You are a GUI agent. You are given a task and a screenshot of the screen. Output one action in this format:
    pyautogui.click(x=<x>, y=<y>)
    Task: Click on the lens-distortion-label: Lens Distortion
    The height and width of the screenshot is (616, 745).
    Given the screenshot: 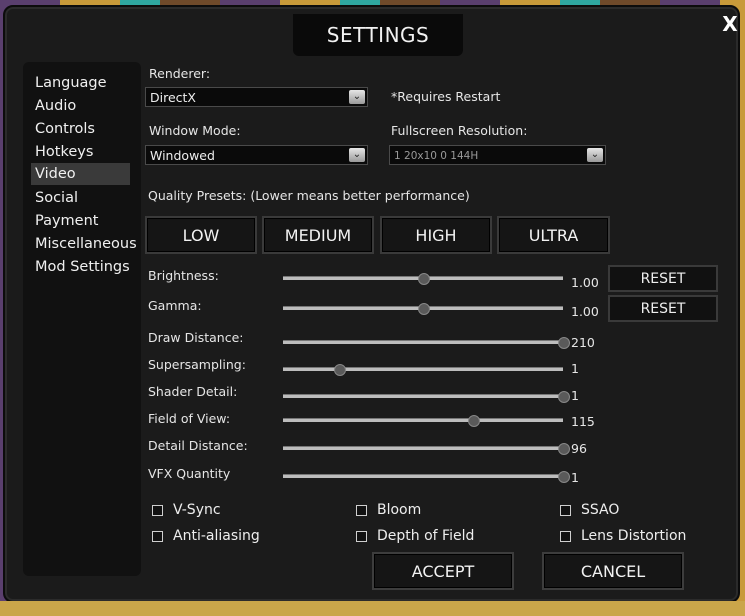 What is the action you would take?
    pyautogui.click(x=634, y=536)
    